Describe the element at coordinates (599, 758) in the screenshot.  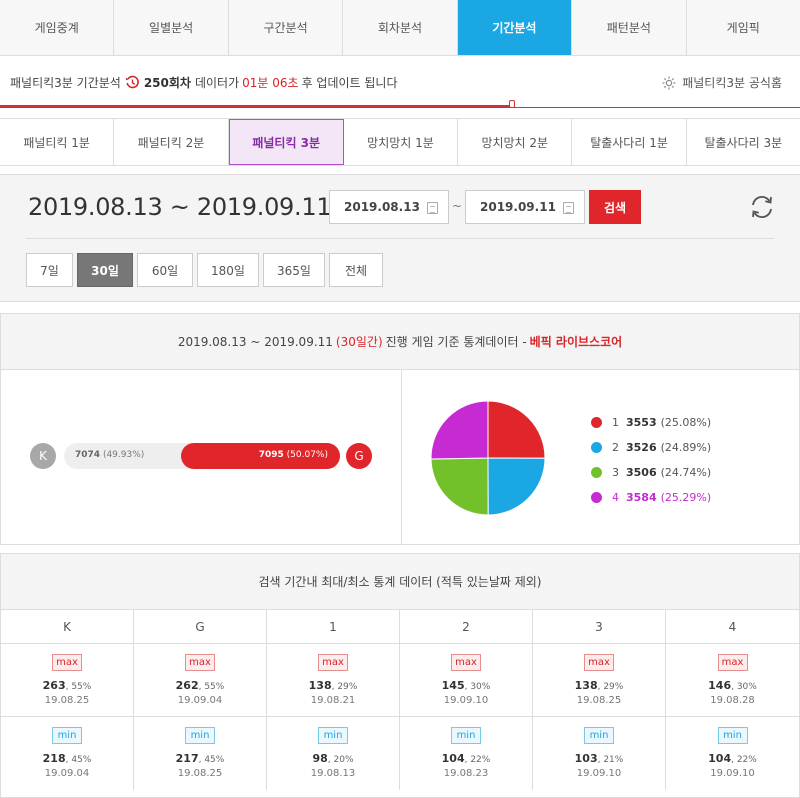
I see `min-value: 103, 21%` at that location.